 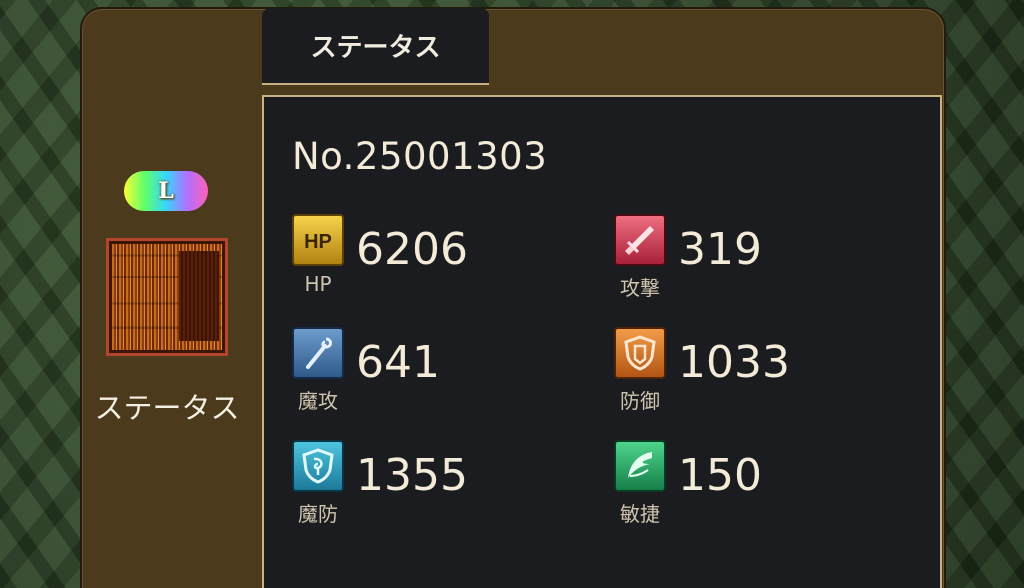 What do you see at coordinates (412, 475) in the screenshot?
I see `stat-value: 1355` at bounding box center [412, 475].